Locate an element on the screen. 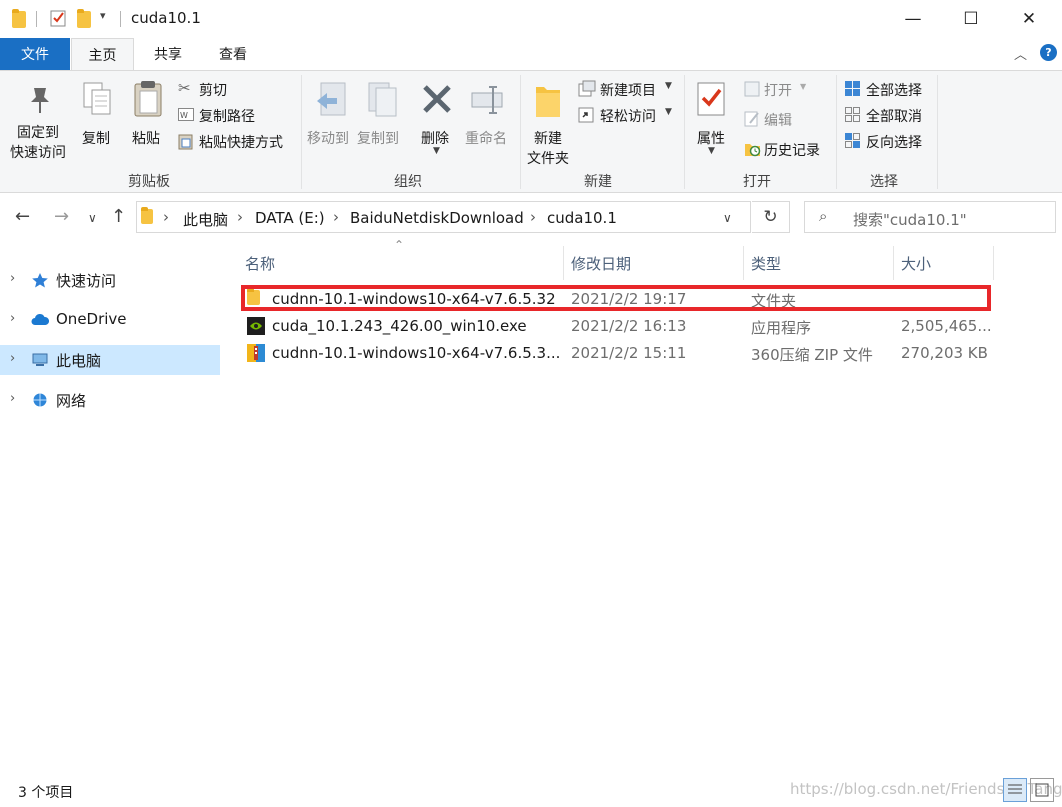 The height and width of the screenshot is (807, 1062). window-title: cuda10.1 is located at coordinates (166, 18).